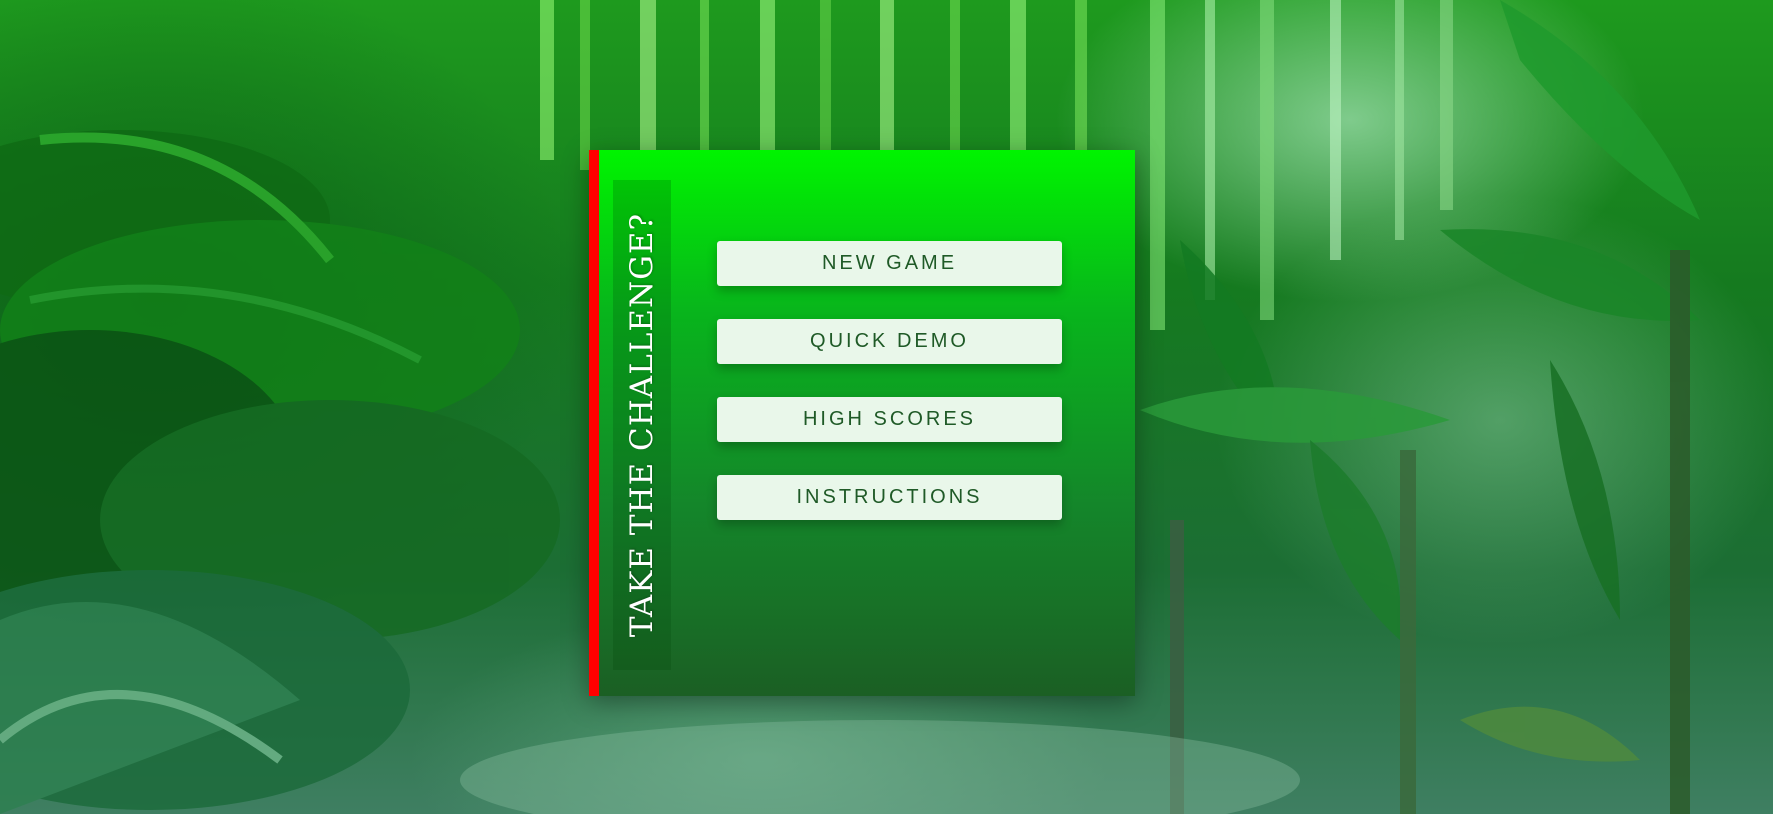  I want to click on high-scores-button: HIGH SCORES, so click(889, 419).